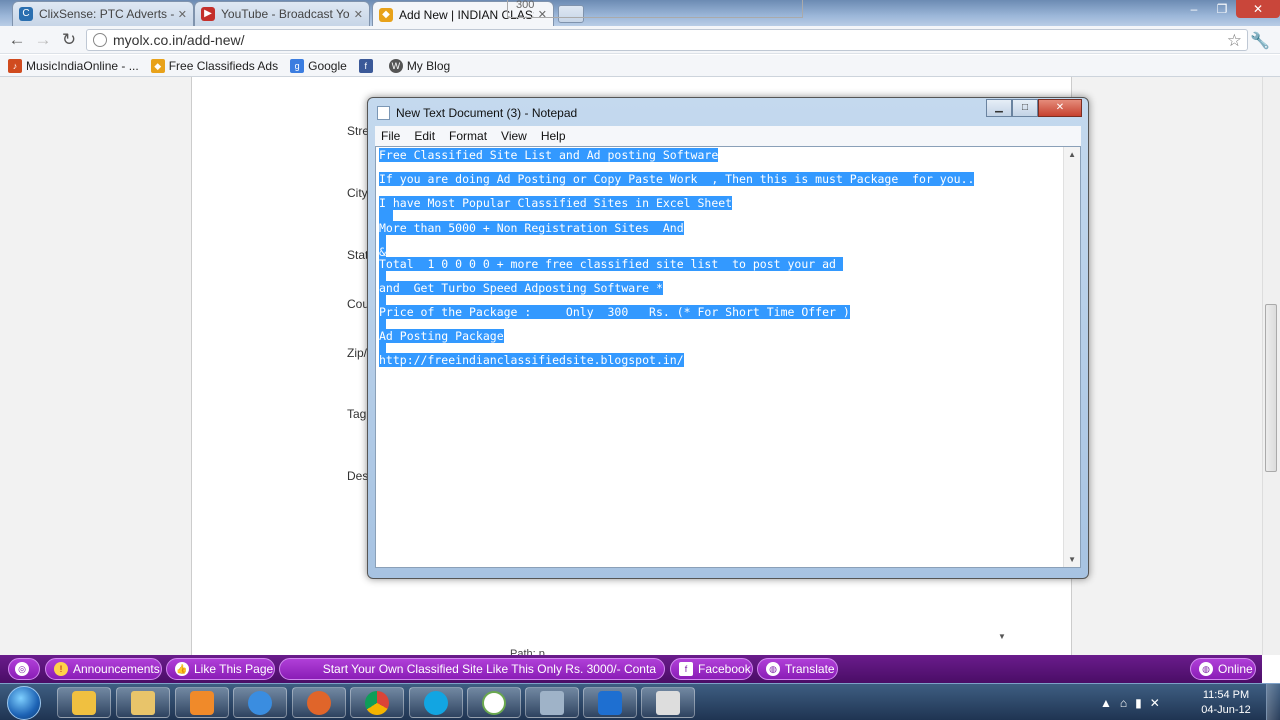 The height and width of the screenshot is (720, 1280). Describe the element at coordinates (711, 669) in the screenshot. I see `facebook-button: f Facebook` at that location.